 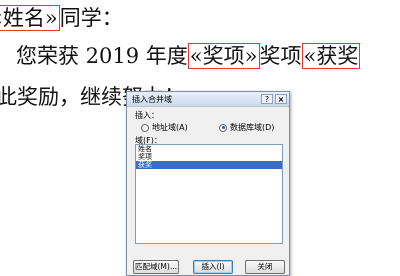 What do you see at coordinates (152, 99) in the screenshot?
I see `dialog-title: 插入合并域` at bounding box center [152, 99].